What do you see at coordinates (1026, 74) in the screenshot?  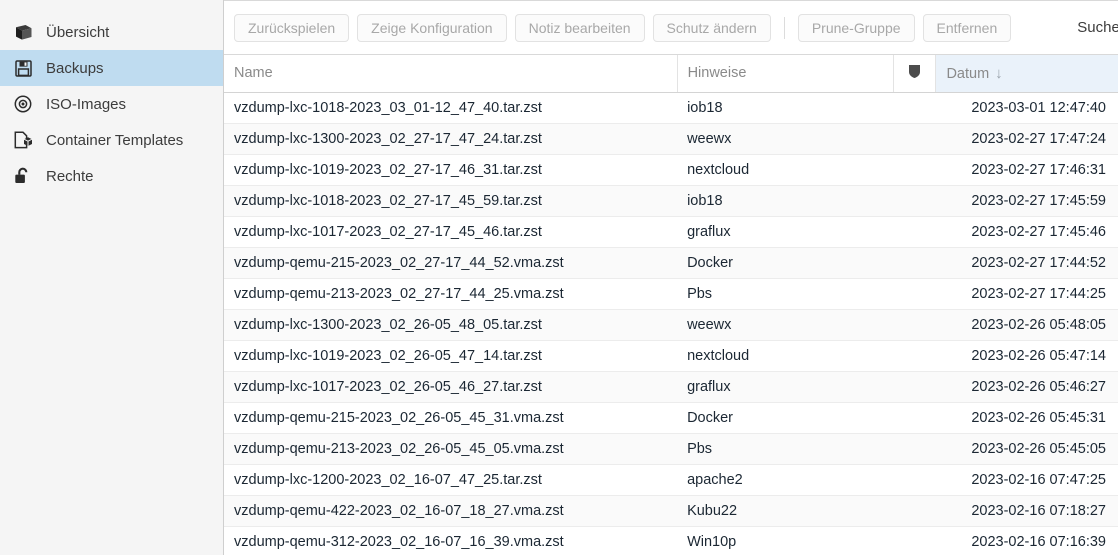 I see `column-header-date: Datum ↓` at bounding box center [1026, 74].